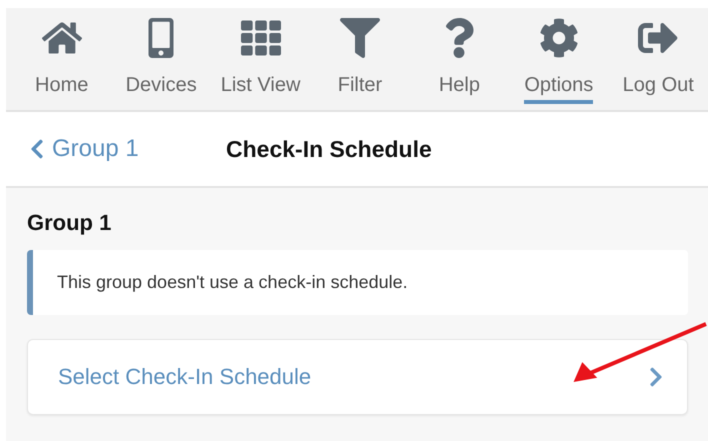 The width and height of the screenshot is (708, 441). What do you see at coordinates (260, 59) in the screenshot?
I see `toolbar-button: List View` at bounding box center [260, 59].